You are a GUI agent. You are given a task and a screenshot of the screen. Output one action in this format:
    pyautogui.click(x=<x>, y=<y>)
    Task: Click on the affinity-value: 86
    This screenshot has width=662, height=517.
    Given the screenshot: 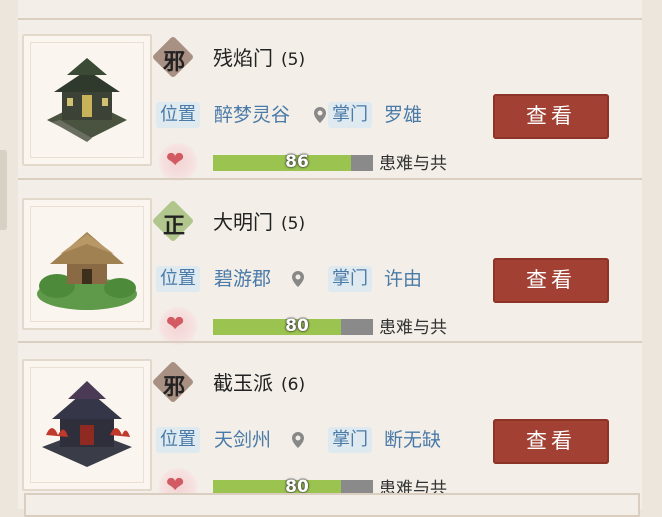 What is the action you would take?
    pyautogui.click(x=297, y=162)
    